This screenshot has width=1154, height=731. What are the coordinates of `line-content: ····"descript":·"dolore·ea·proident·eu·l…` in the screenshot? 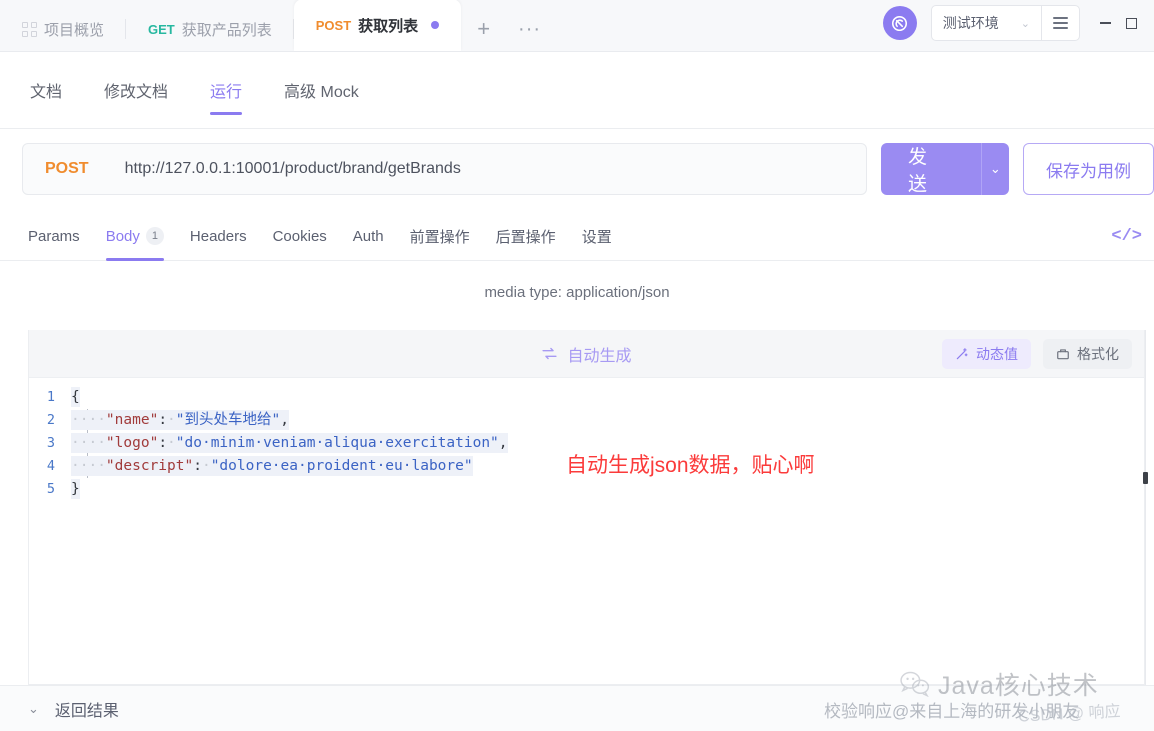 It's located at (272, 466).